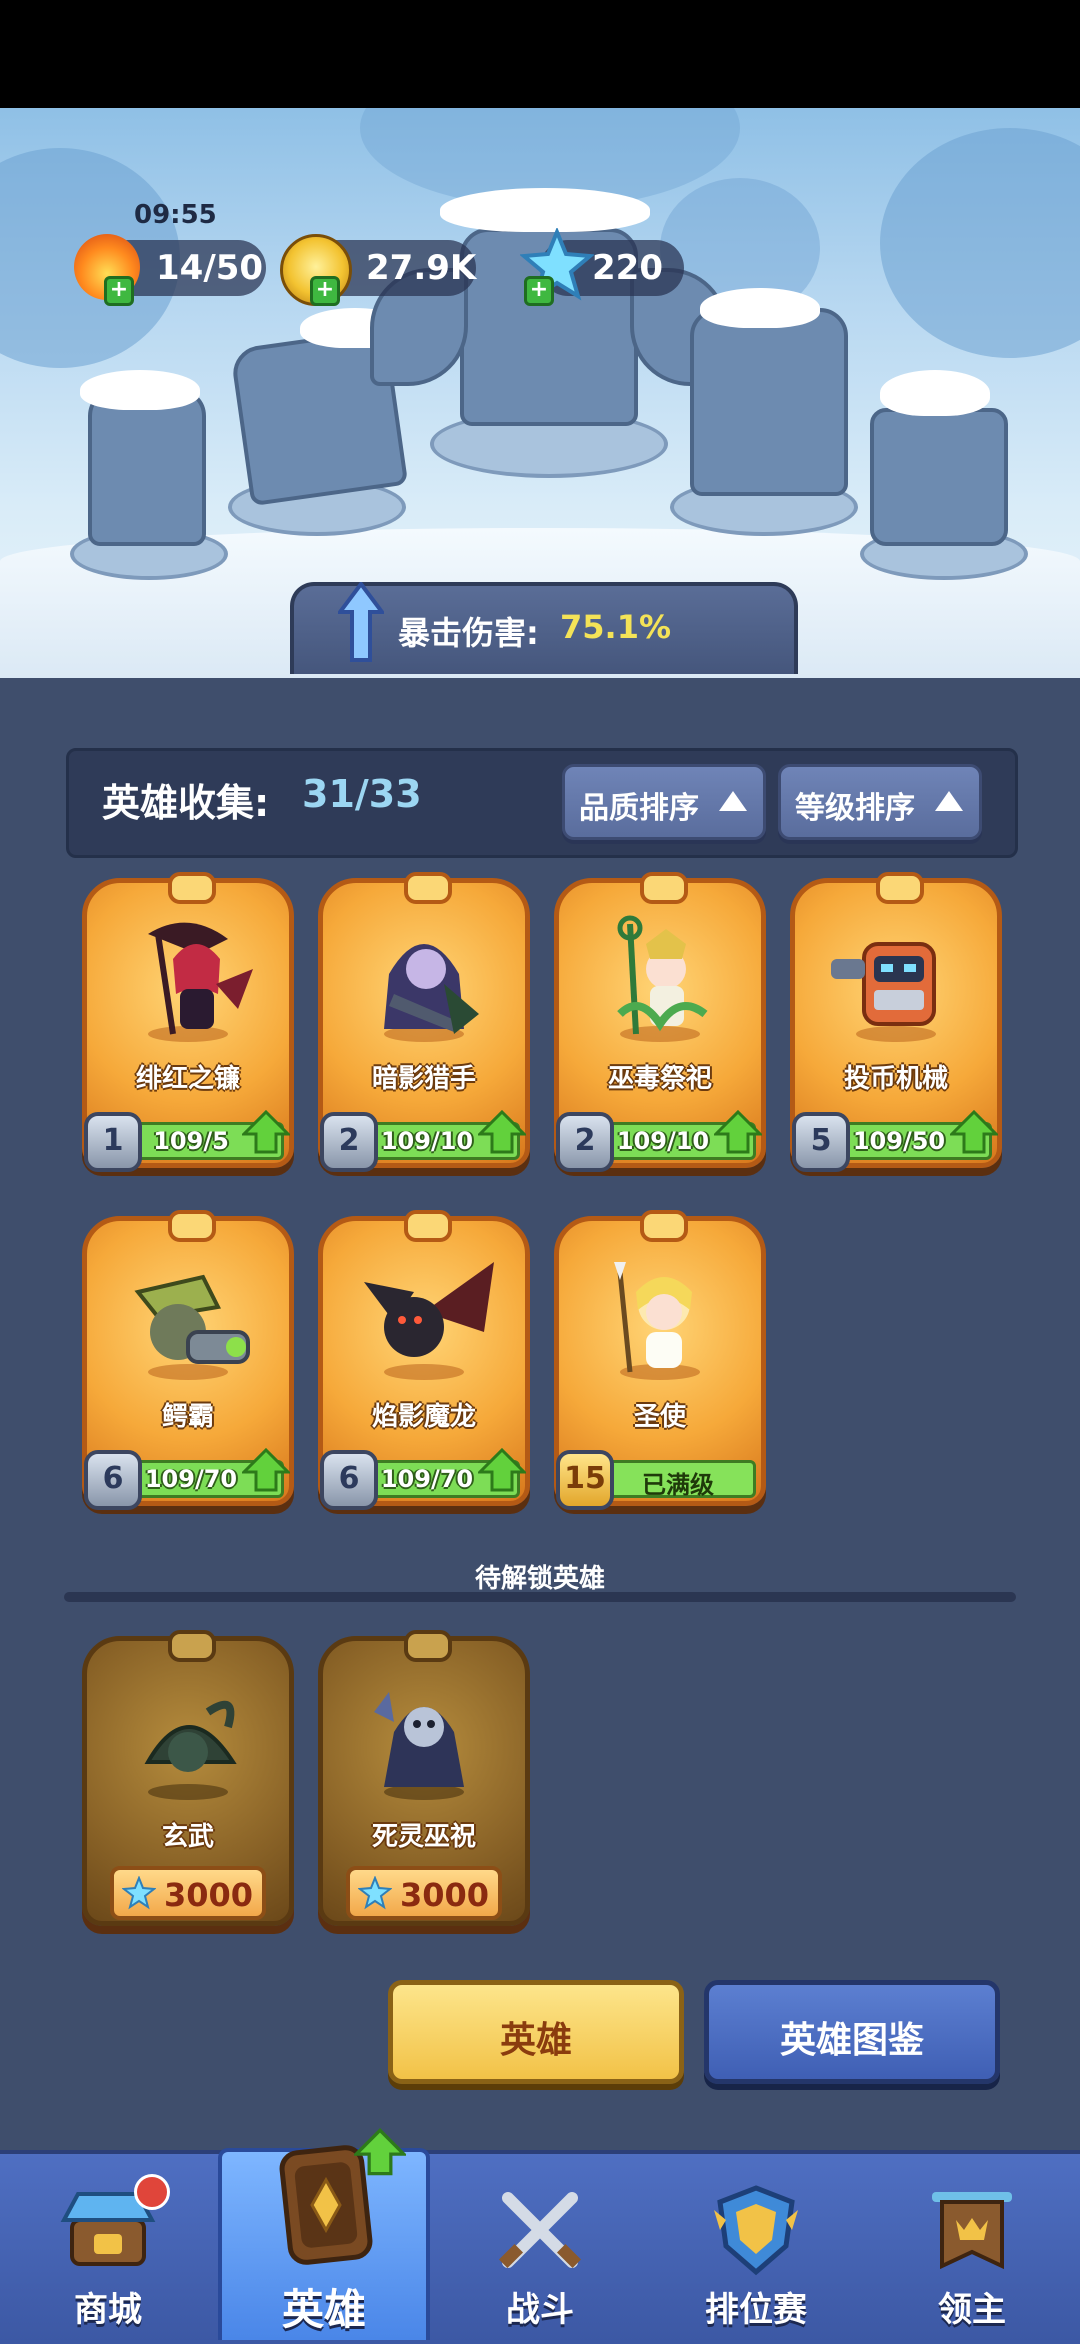 The image size is (1080, 2344). I want to click on hero-name: 圣使, so click(659, 1417).